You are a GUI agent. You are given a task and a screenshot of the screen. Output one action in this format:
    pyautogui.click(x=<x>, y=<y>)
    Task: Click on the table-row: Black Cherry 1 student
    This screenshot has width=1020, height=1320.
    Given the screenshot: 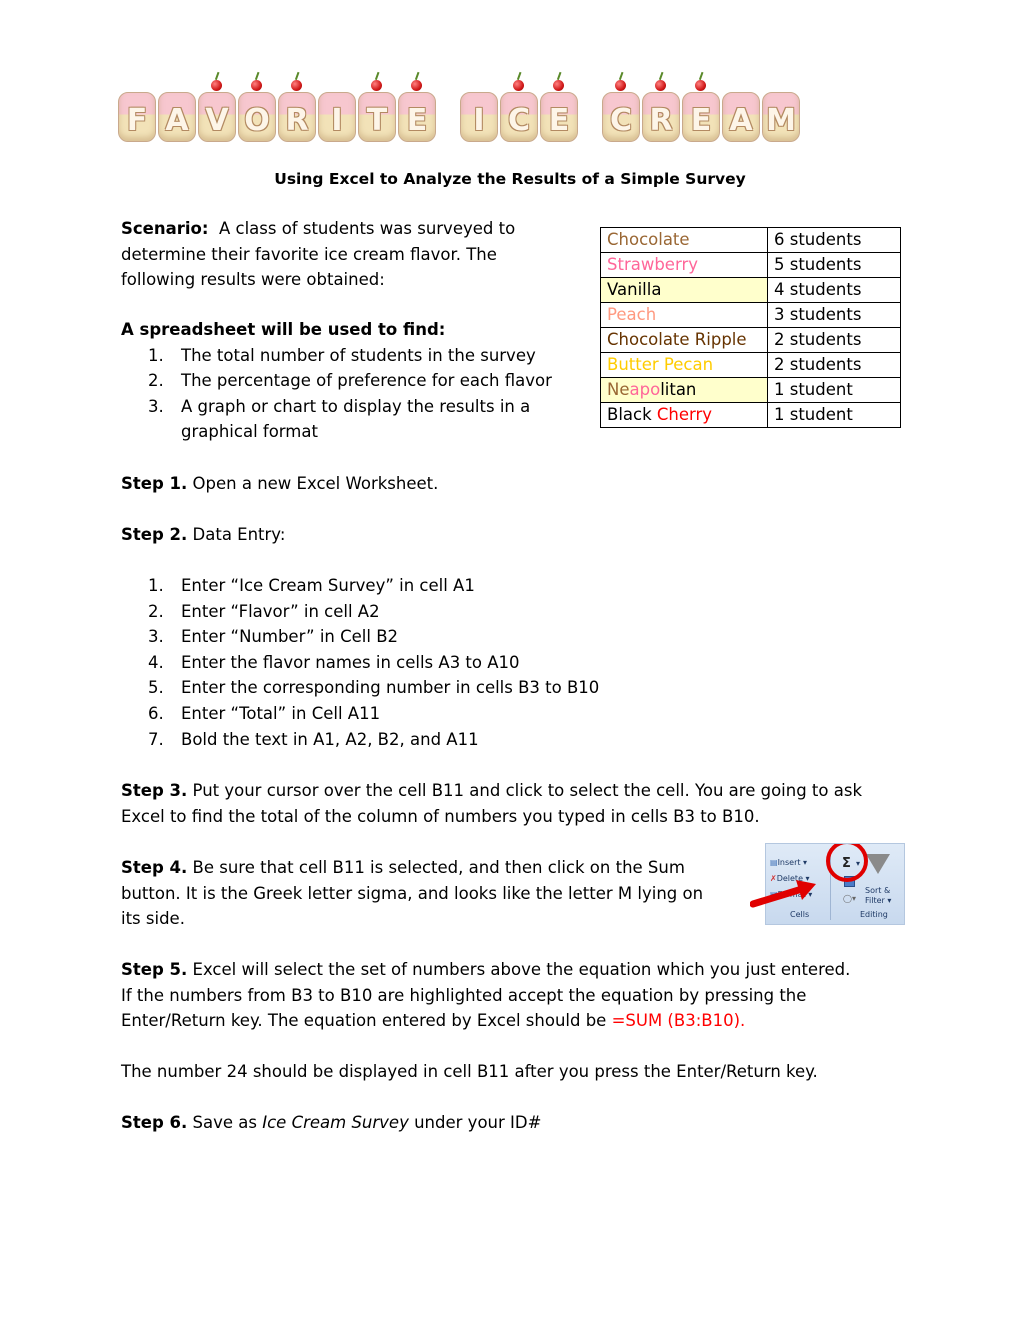 What is the action you would take?
    pyautogui.click(x=750, y=415)
    